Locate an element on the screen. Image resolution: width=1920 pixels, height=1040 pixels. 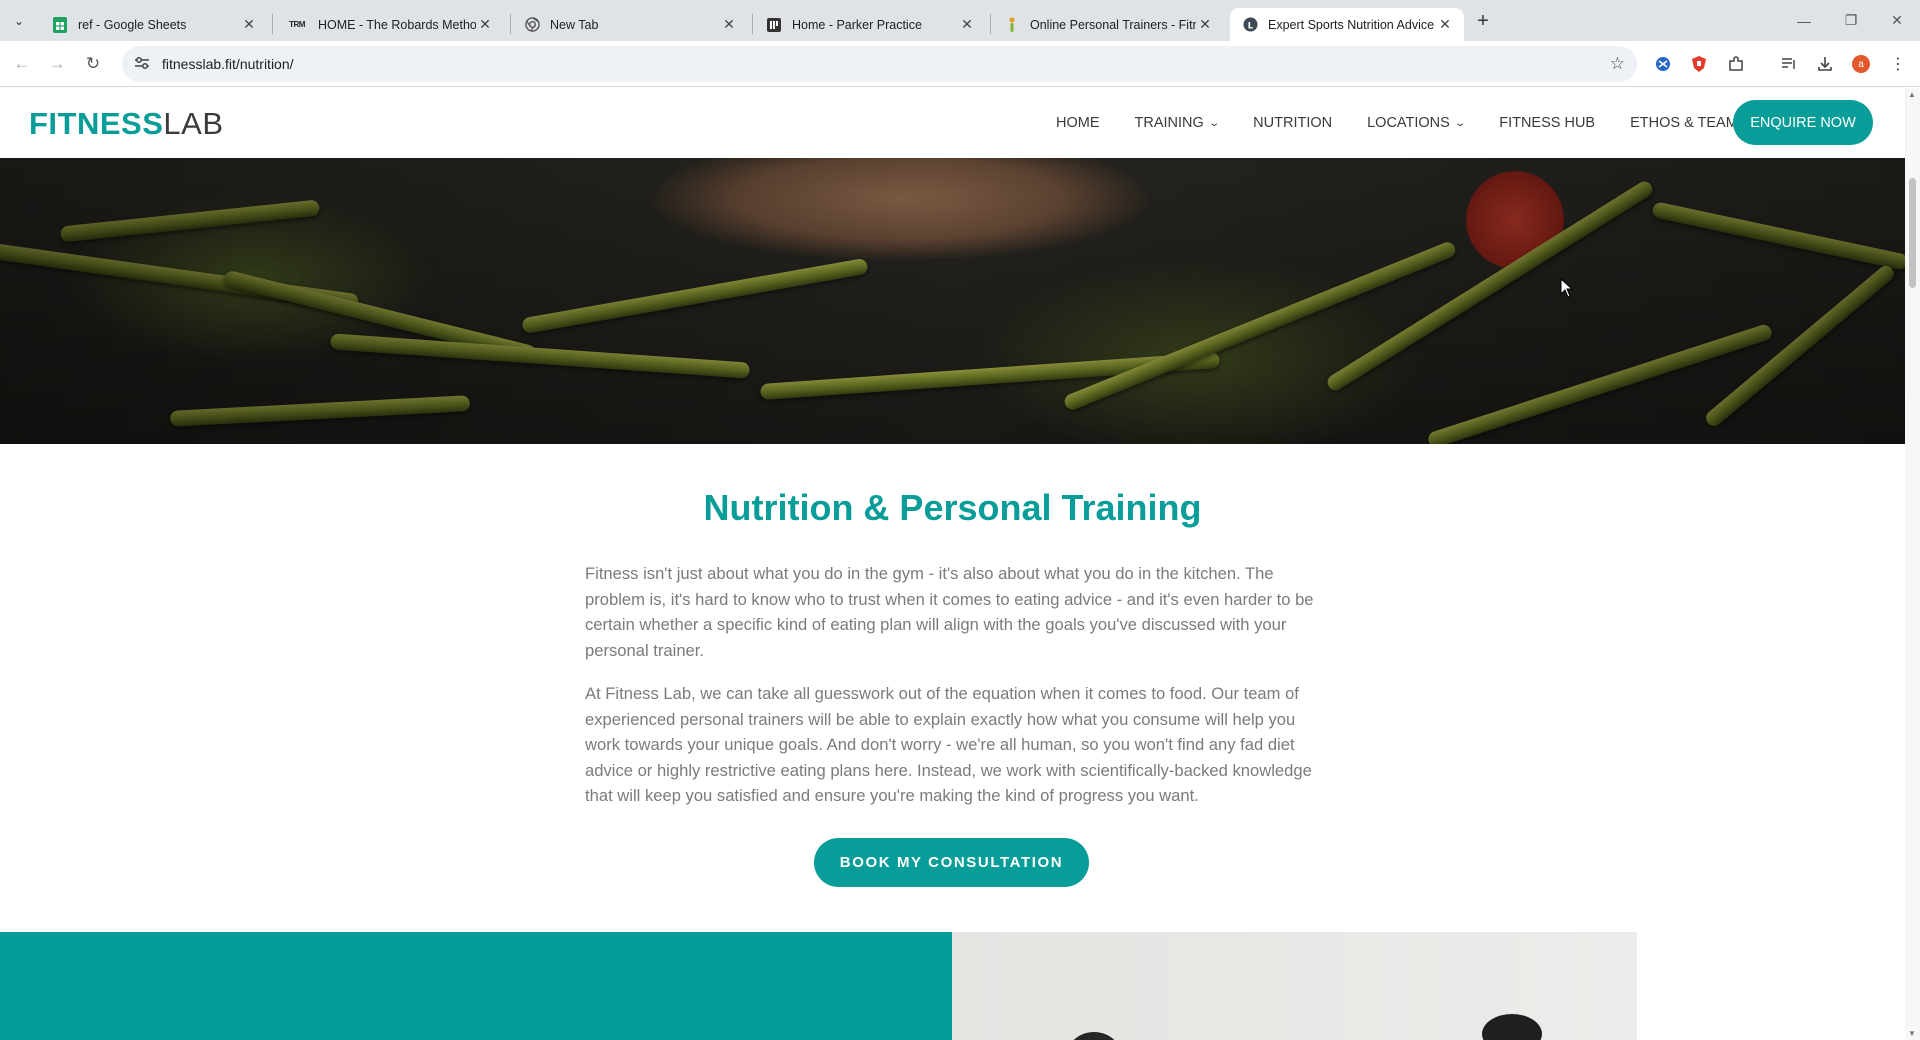
brave-shield-icon is located at coordinates (1699, 64).